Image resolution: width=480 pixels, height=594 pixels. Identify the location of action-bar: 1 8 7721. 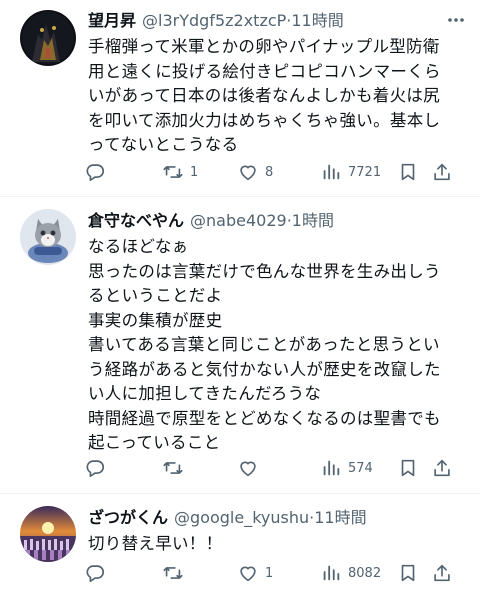
(275, 172).